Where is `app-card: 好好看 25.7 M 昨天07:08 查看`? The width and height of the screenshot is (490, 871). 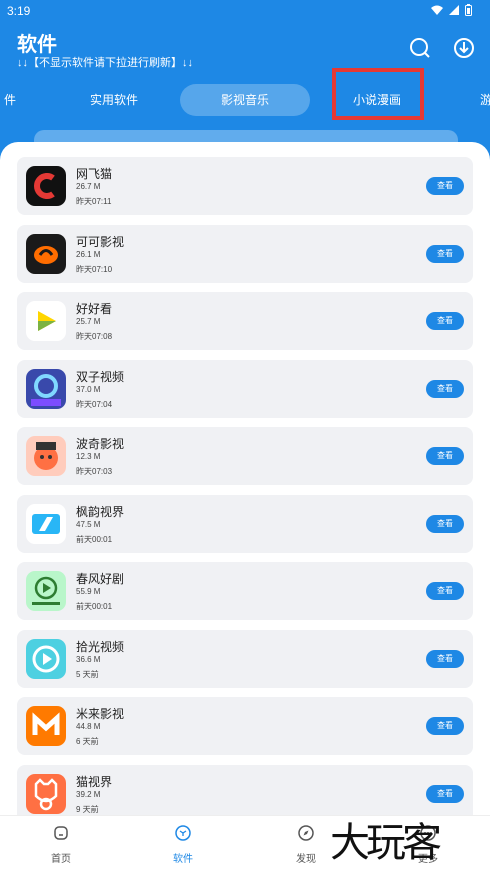 app-card: 好好看 25.7 M 昨天07:08 查看 is located at coordinates (245, 321).